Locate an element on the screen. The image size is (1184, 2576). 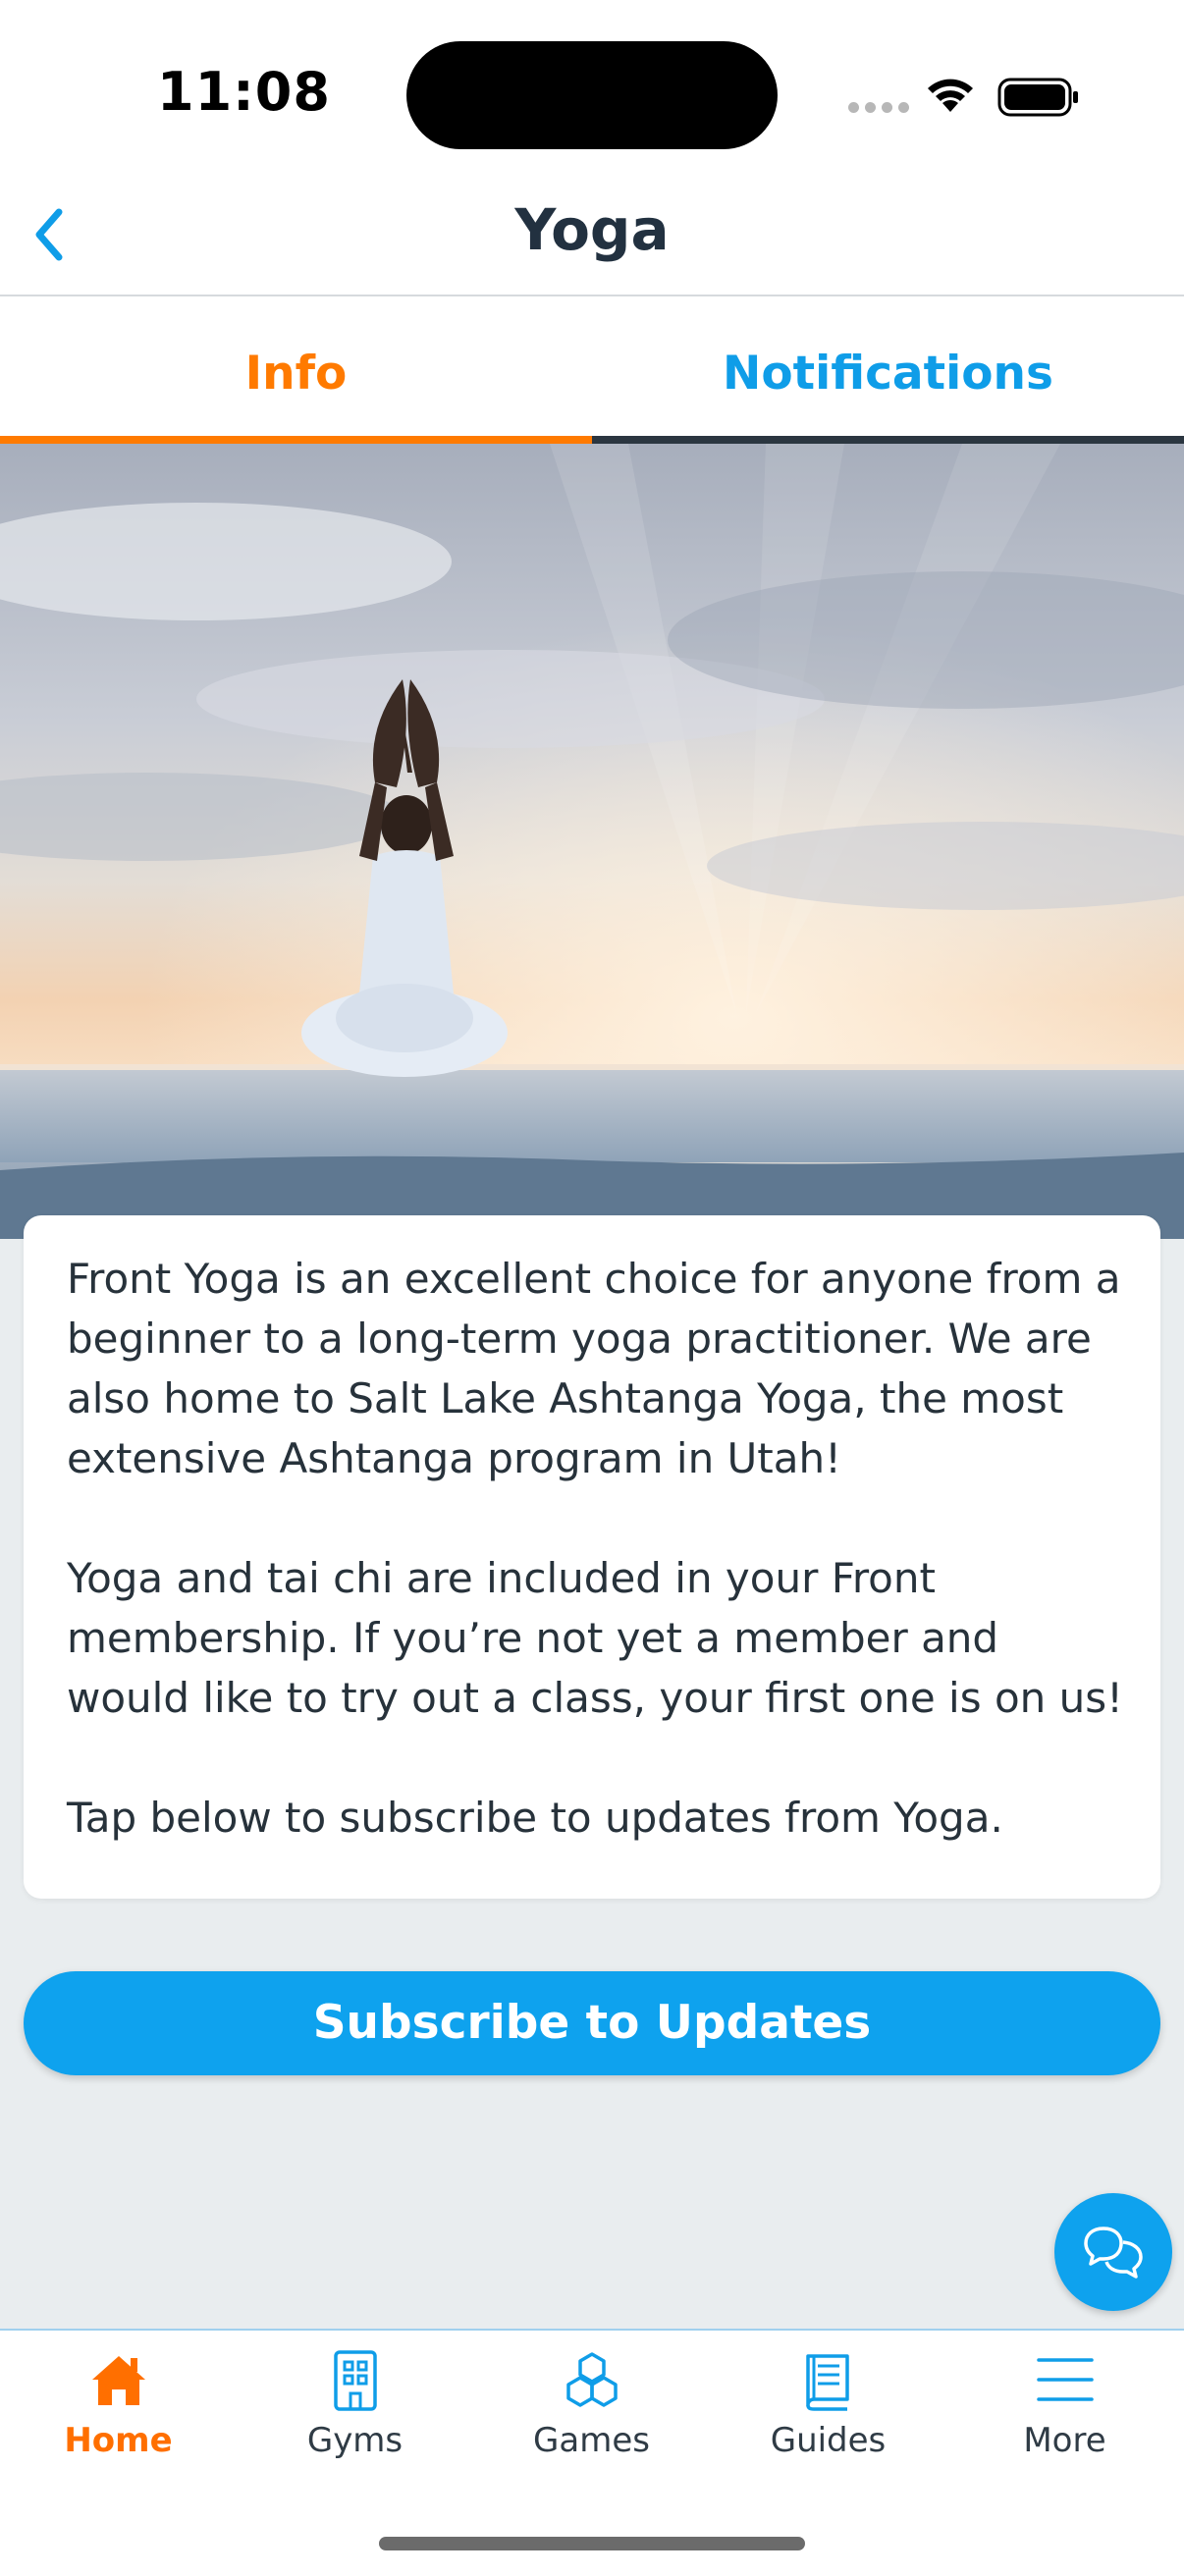
menu-icon is located at coordinates (1065, 2379).